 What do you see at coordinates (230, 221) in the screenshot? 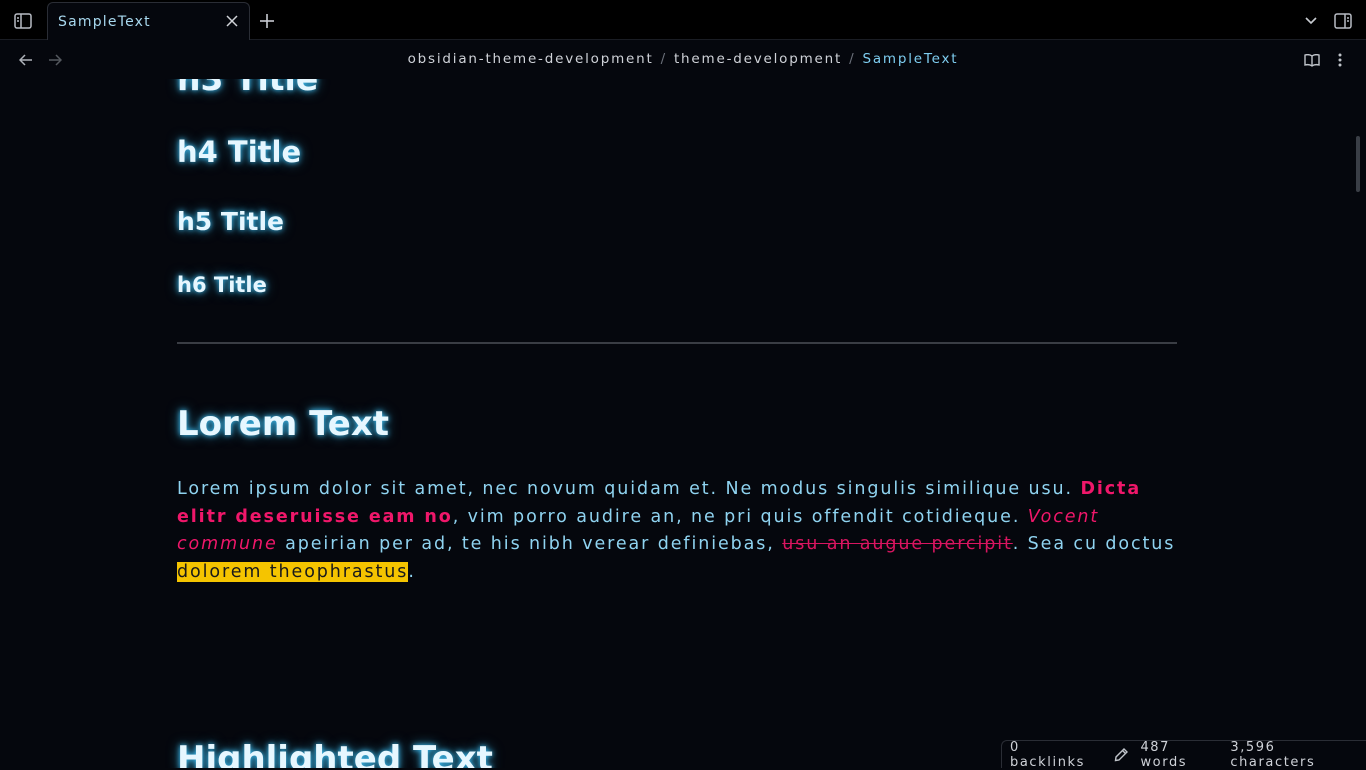
I see `heading-h5: h5 Title` at bounding box center [230, 221].